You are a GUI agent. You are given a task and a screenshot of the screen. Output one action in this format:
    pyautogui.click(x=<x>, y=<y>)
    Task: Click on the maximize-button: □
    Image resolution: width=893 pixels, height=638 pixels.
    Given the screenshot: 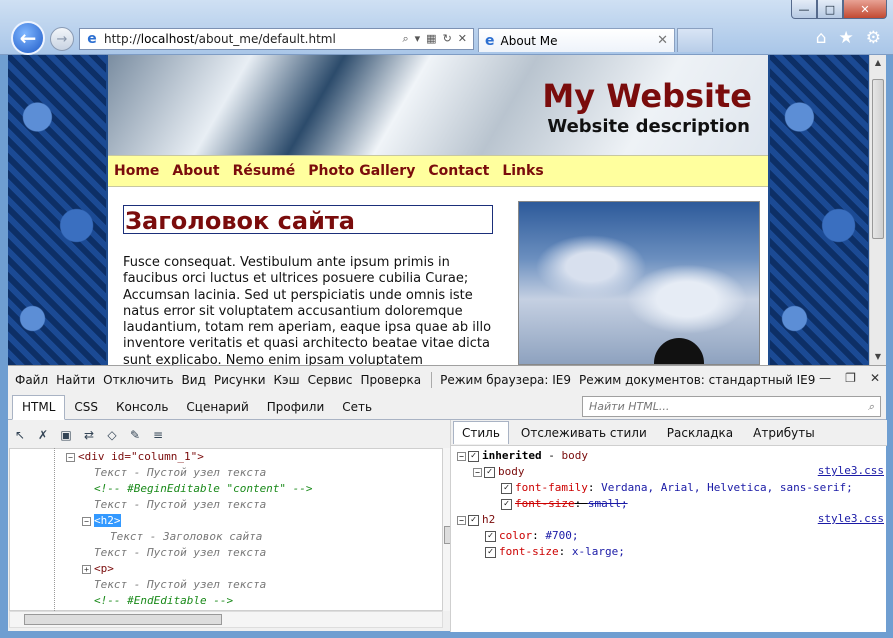 What is the action you would take?
    pyautogui.click(x=830, y=9)
    